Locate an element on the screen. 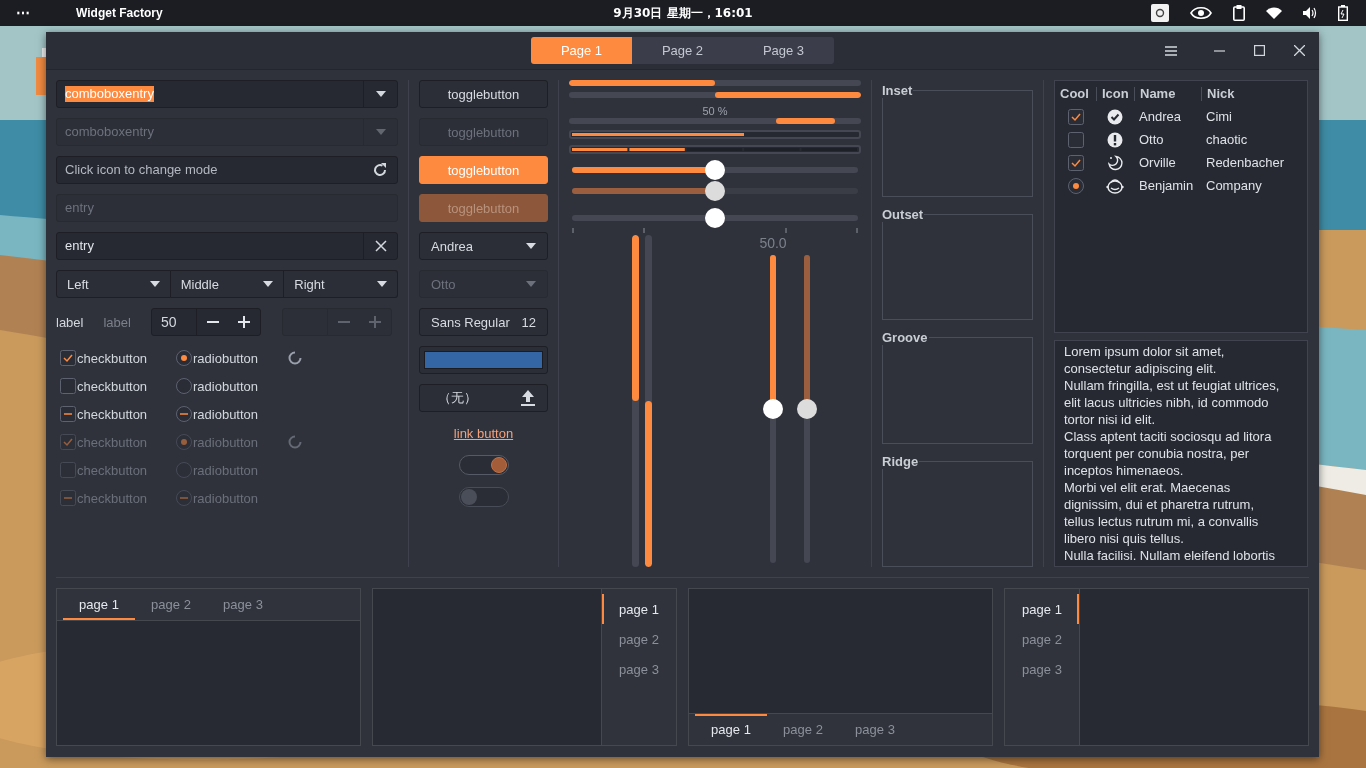 This screenshot has width=1366, height=768. spin-button: 50 is located at coordinates (205, 322).